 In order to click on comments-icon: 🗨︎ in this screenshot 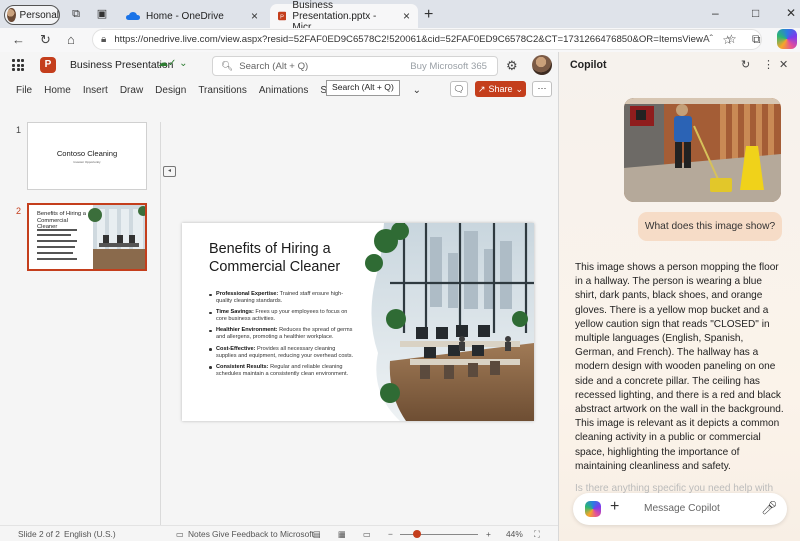, I will do `click(459, 89)`.